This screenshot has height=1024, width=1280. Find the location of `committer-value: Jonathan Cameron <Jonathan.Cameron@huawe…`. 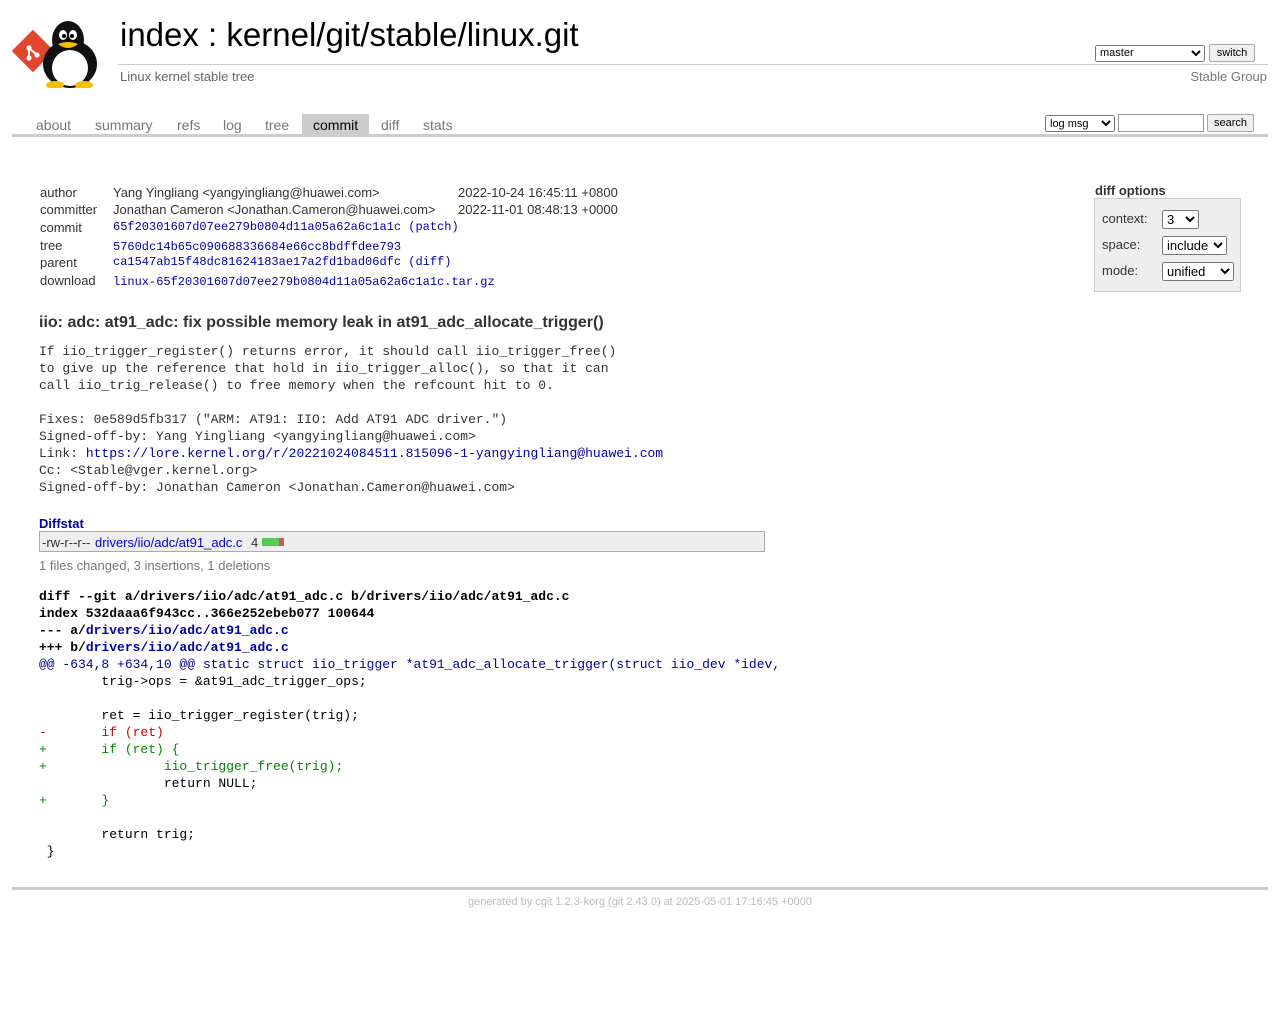

committer-value: Jonathan Cameron <Jonathan.Cameron@huawe… is located at coordinates (274, 209).